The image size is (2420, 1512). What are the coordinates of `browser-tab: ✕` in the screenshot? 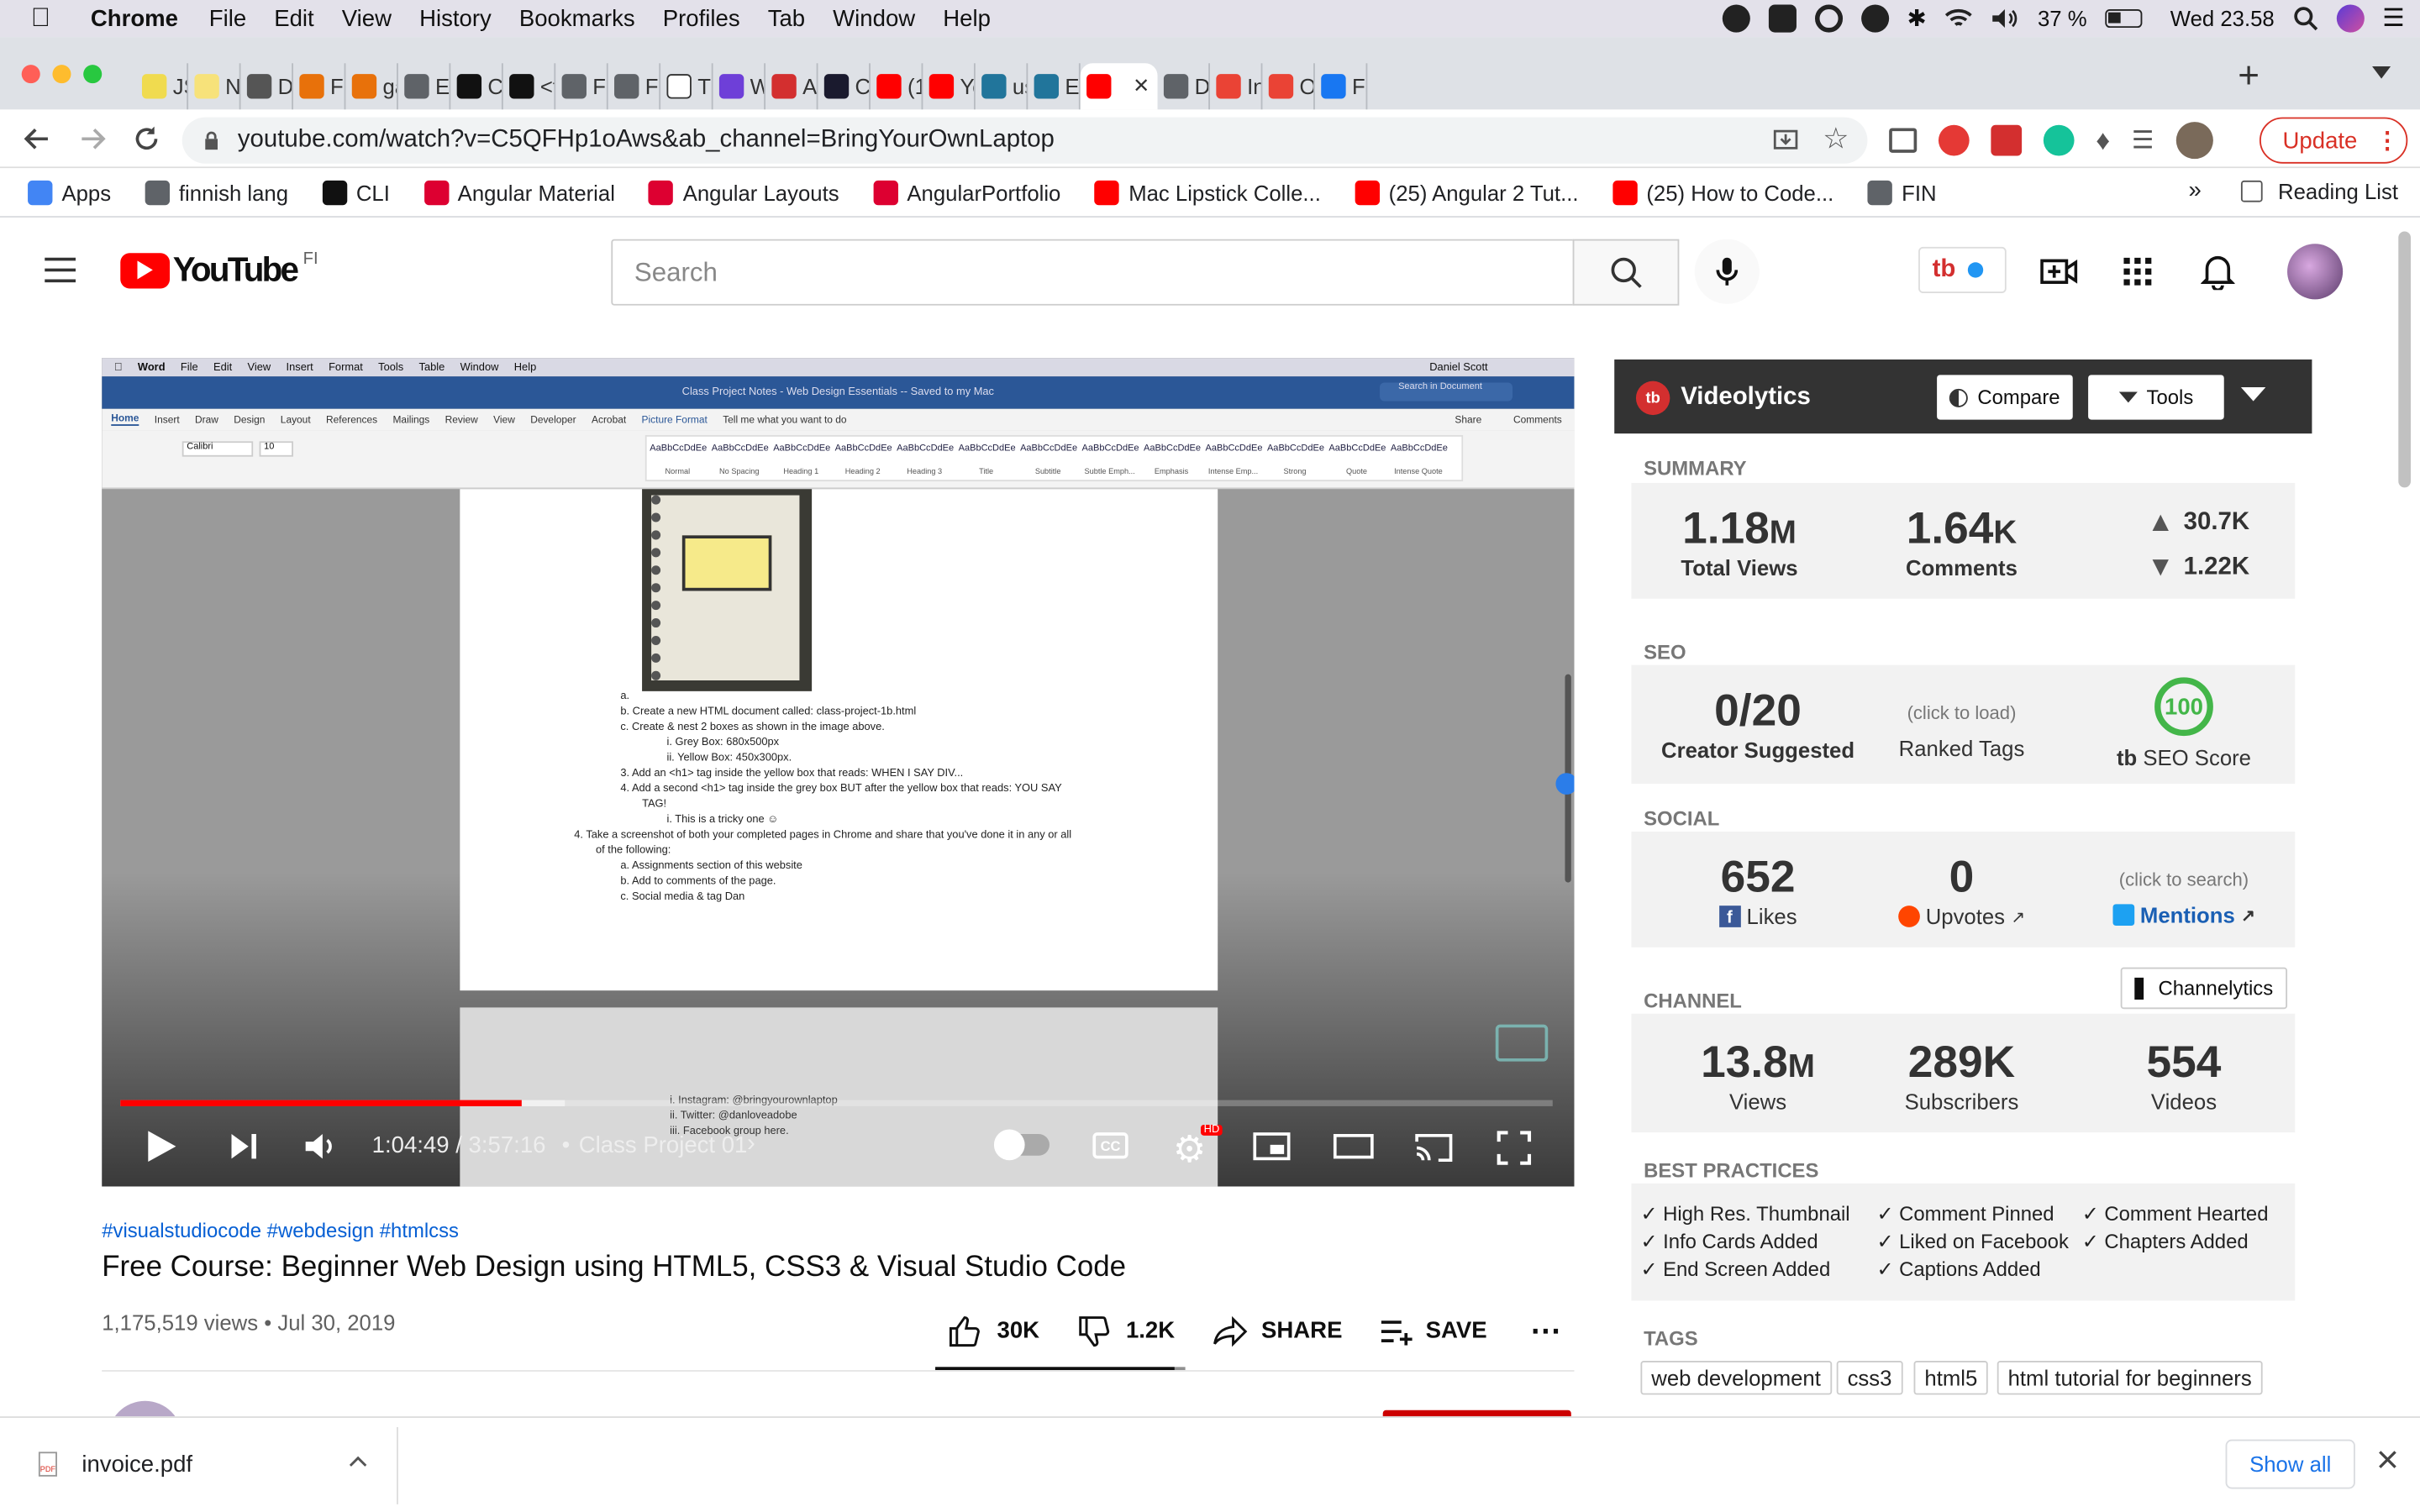 It's located at (1119, 86).